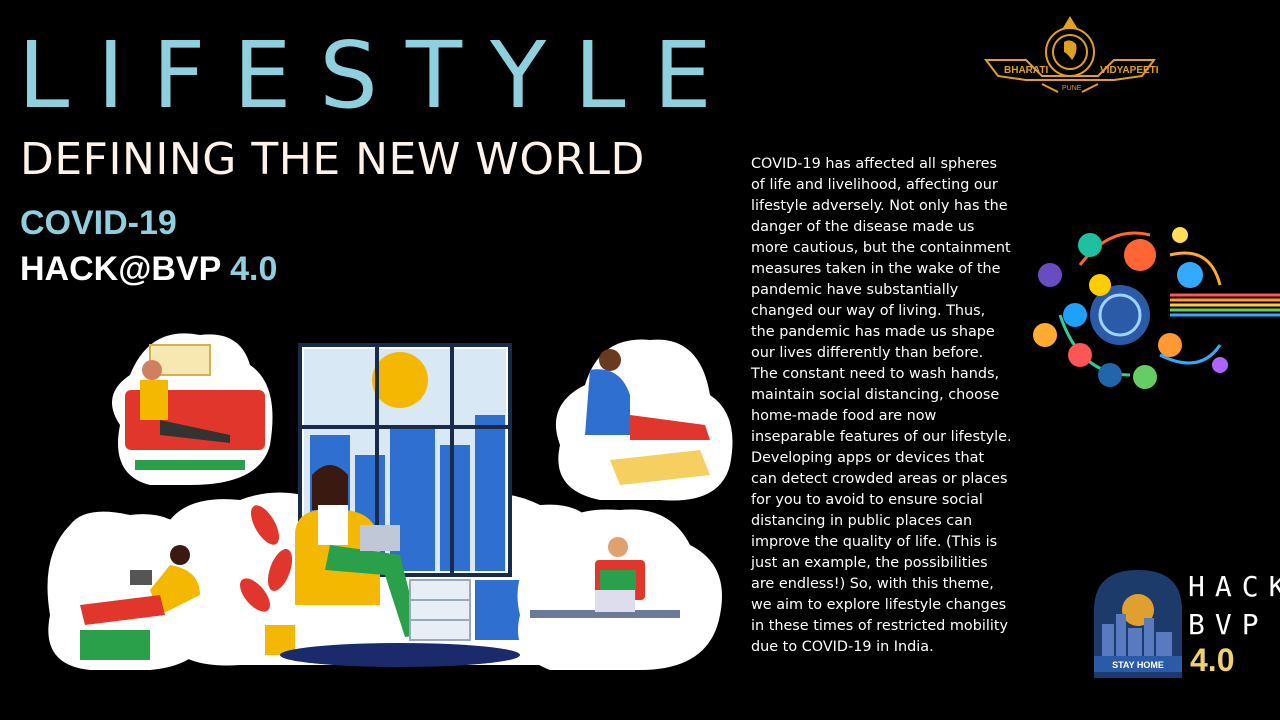  Describe the element at coordinates (332, 159) in the screenshot. I see `page-subtitle: DEFINING THE NEW WORLD` at that location.